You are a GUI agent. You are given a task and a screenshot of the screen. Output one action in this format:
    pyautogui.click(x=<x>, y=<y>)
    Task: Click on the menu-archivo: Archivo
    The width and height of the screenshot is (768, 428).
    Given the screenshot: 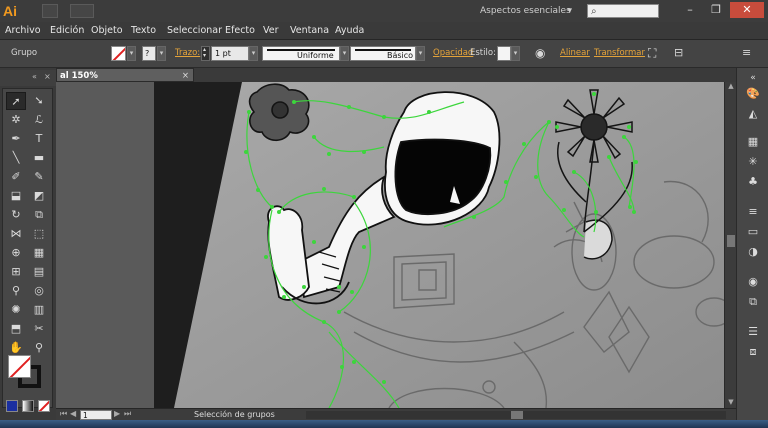 What is the action you would take?
    pyautogui.click(x=23, y=30)
    